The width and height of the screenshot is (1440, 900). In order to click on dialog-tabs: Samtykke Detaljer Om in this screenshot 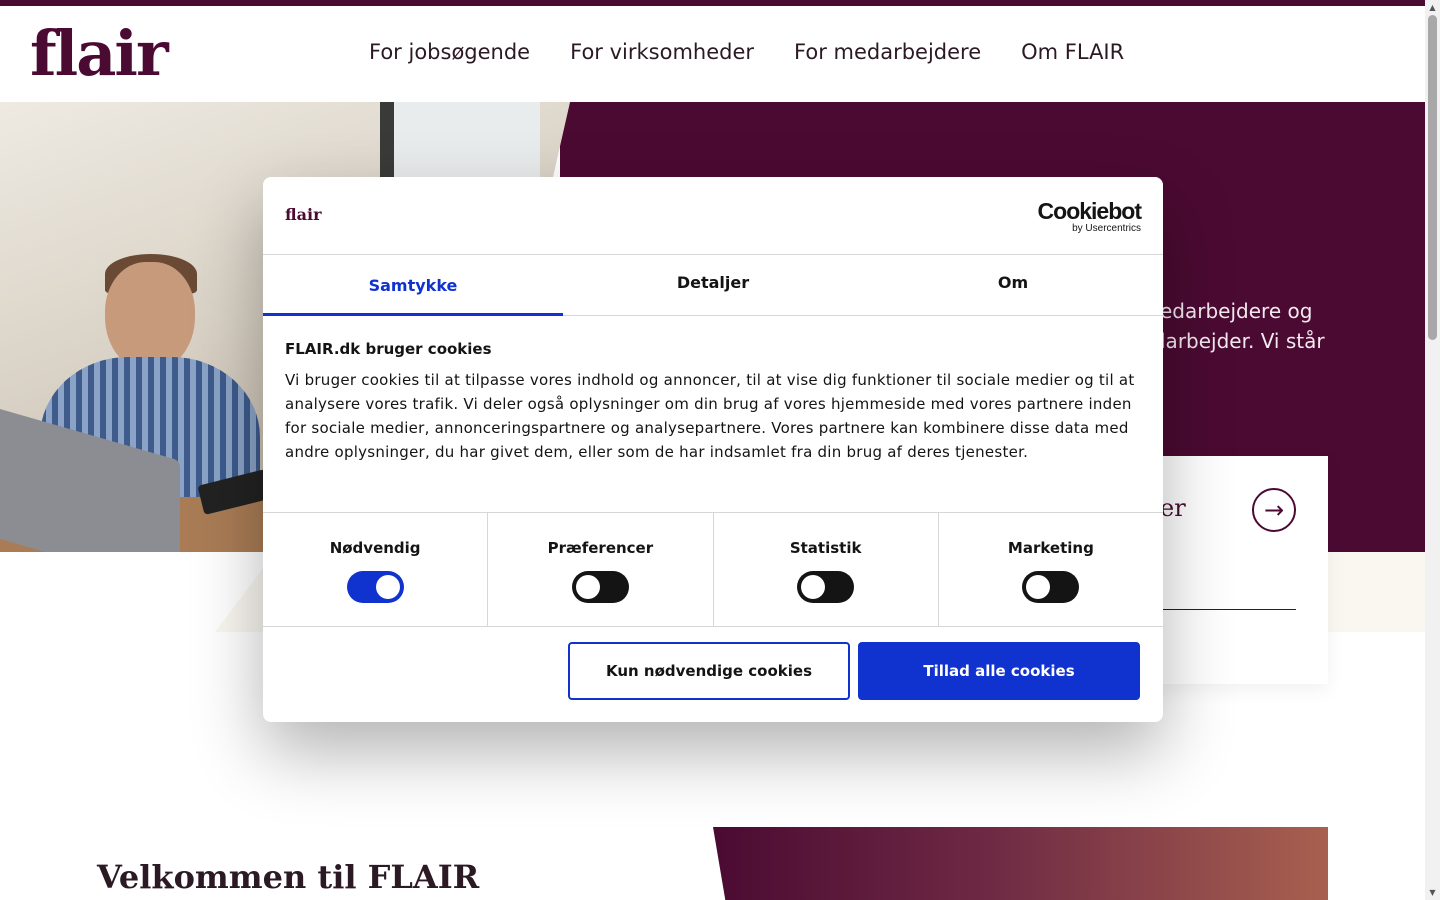, I will do `click(713, 285)`.